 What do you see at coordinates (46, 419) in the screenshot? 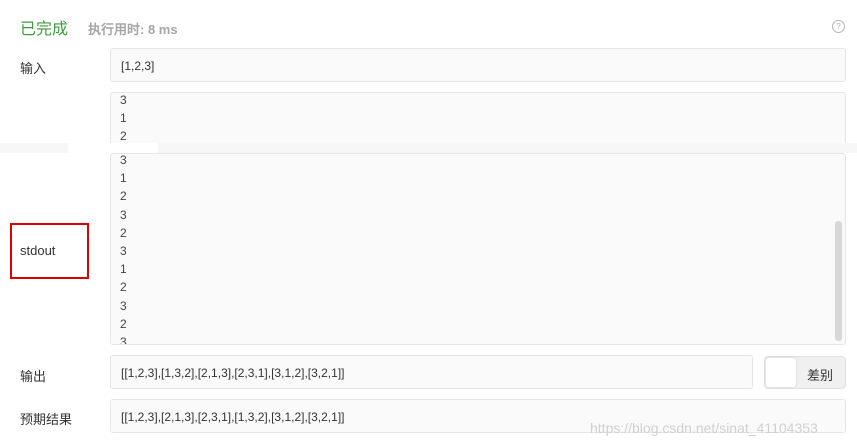
I see `expected-label: 预期结果` at bounding box center [46, 419].